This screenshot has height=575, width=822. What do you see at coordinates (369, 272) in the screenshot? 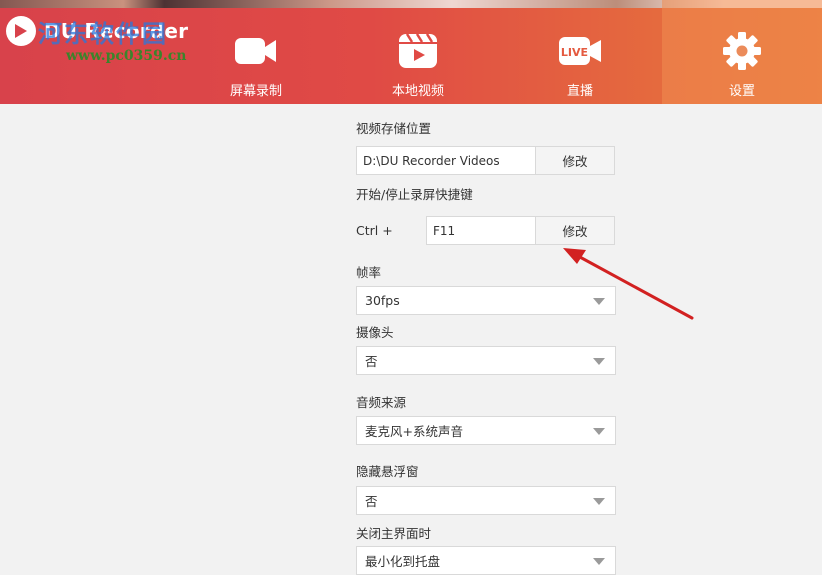
I see `framerate-label: 帧率` at bounding box center [369, 272].